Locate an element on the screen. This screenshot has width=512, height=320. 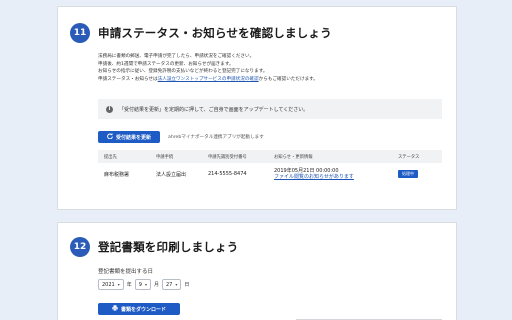
year-select: 2021 ▾ is located at coordinates (111, 284).